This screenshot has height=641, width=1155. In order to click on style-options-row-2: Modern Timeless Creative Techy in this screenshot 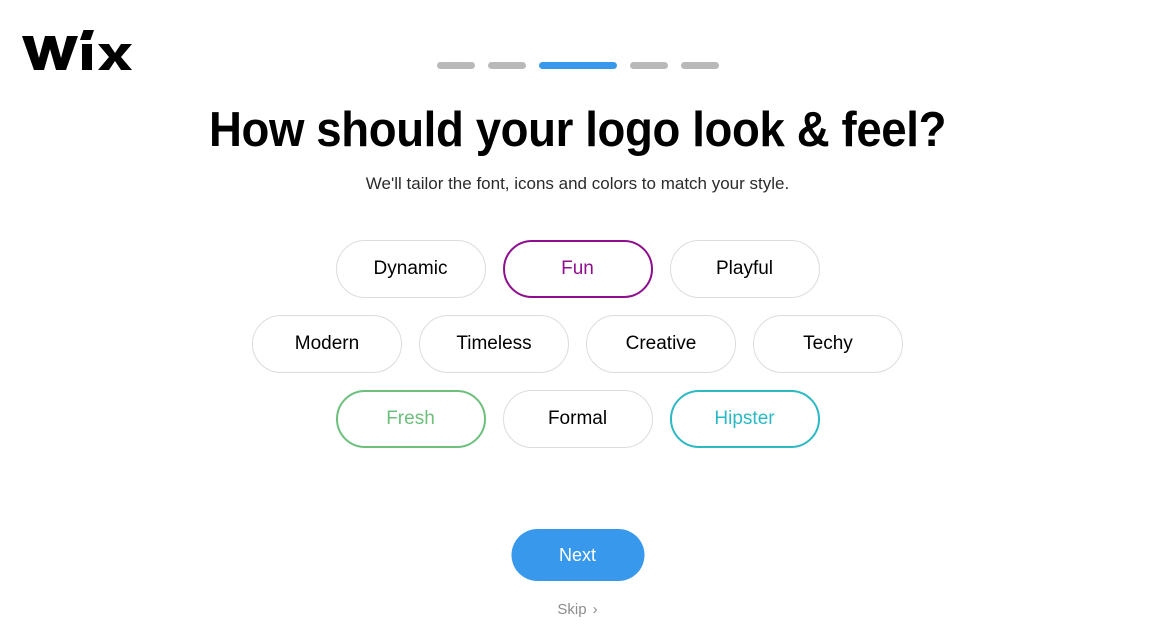, I will do `click(577, 344)`.